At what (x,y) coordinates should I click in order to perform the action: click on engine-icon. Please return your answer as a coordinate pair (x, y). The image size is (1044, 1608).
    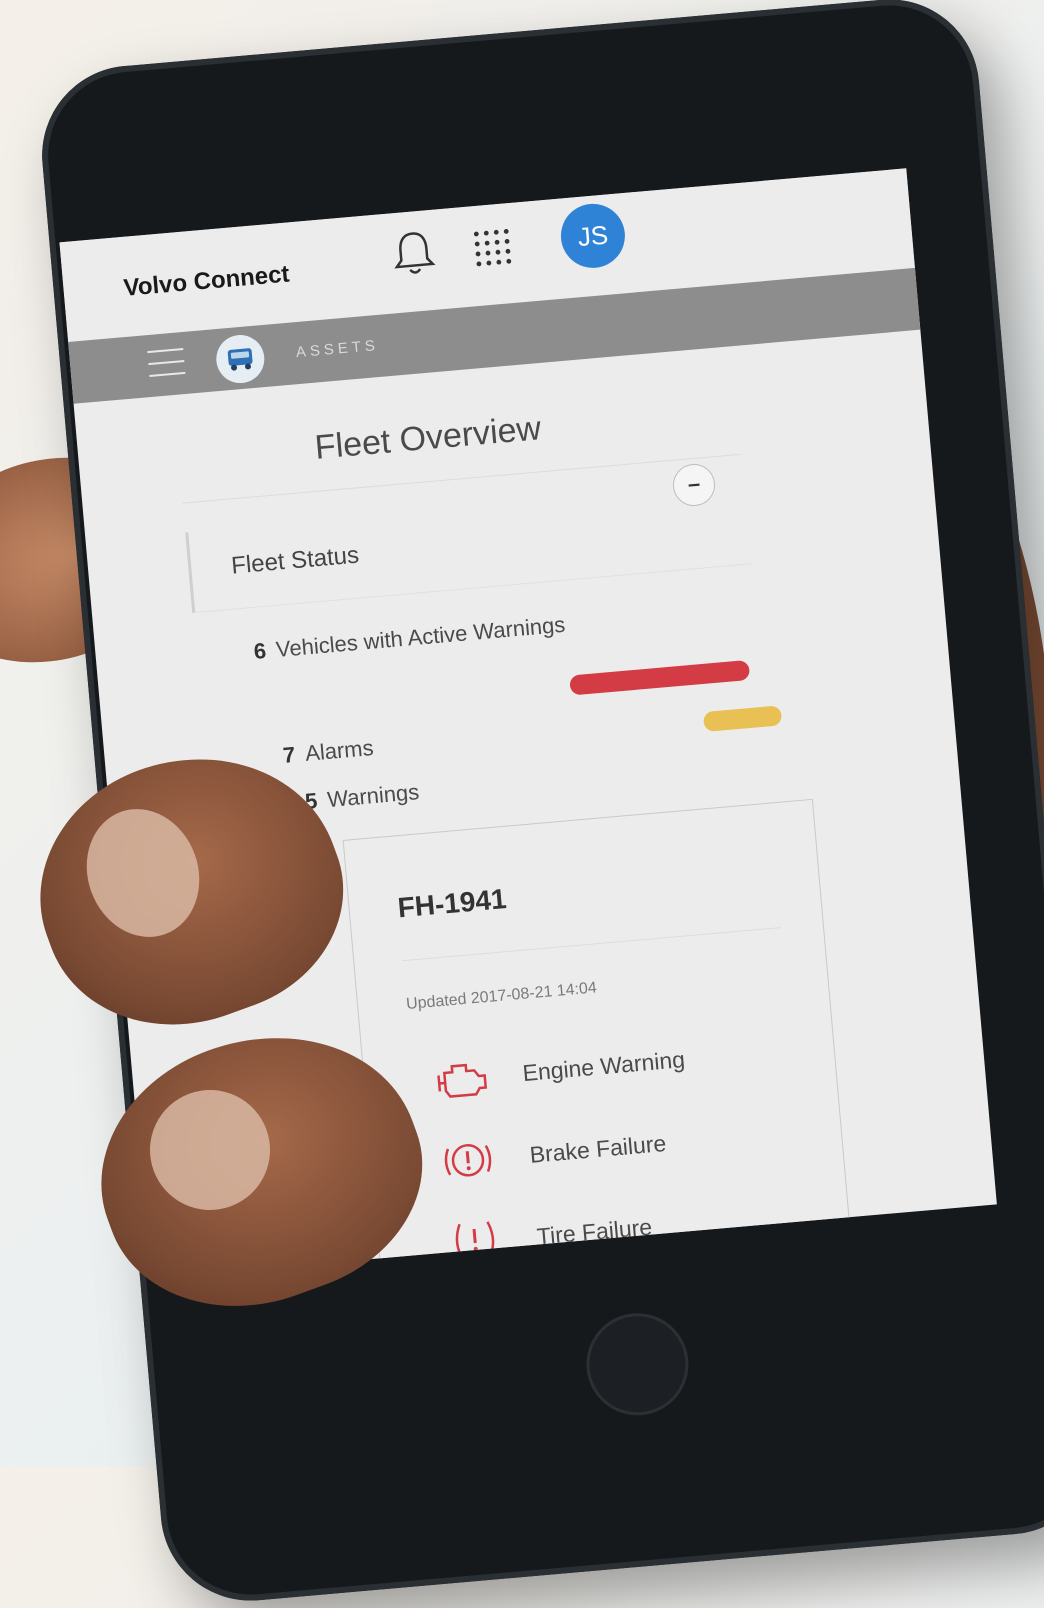
    Looking at the image, I should click on (461, 1078).